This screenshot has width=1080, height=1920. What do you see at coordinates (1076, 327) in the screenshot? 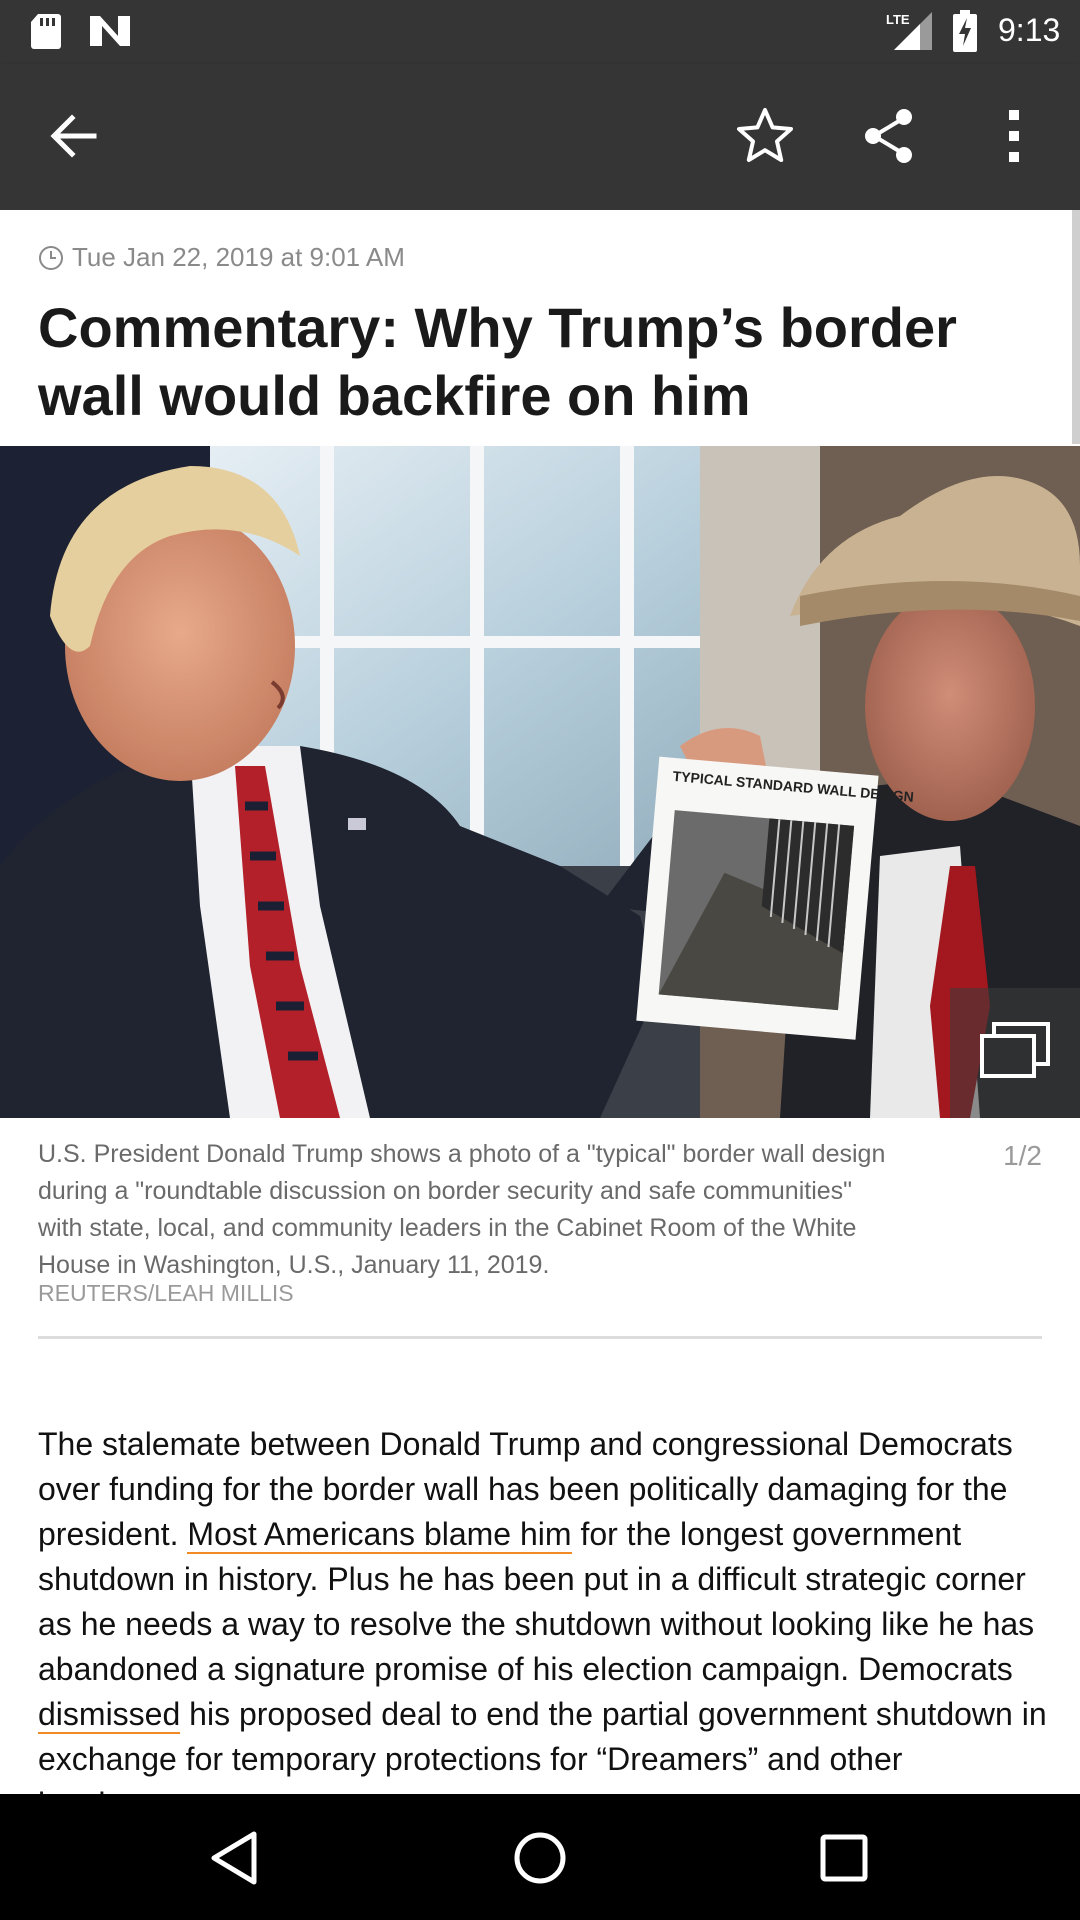
I see `scrollbar-thumb` at bounding box center [1076, 327].